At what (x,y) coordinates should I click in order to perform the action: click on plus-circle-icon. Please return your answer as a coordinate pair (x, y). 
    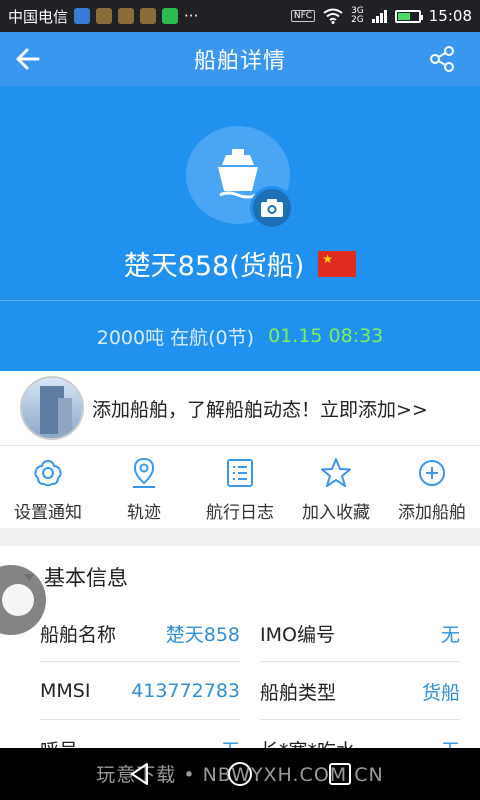
    Looking at the image, I should click on (432, 473).